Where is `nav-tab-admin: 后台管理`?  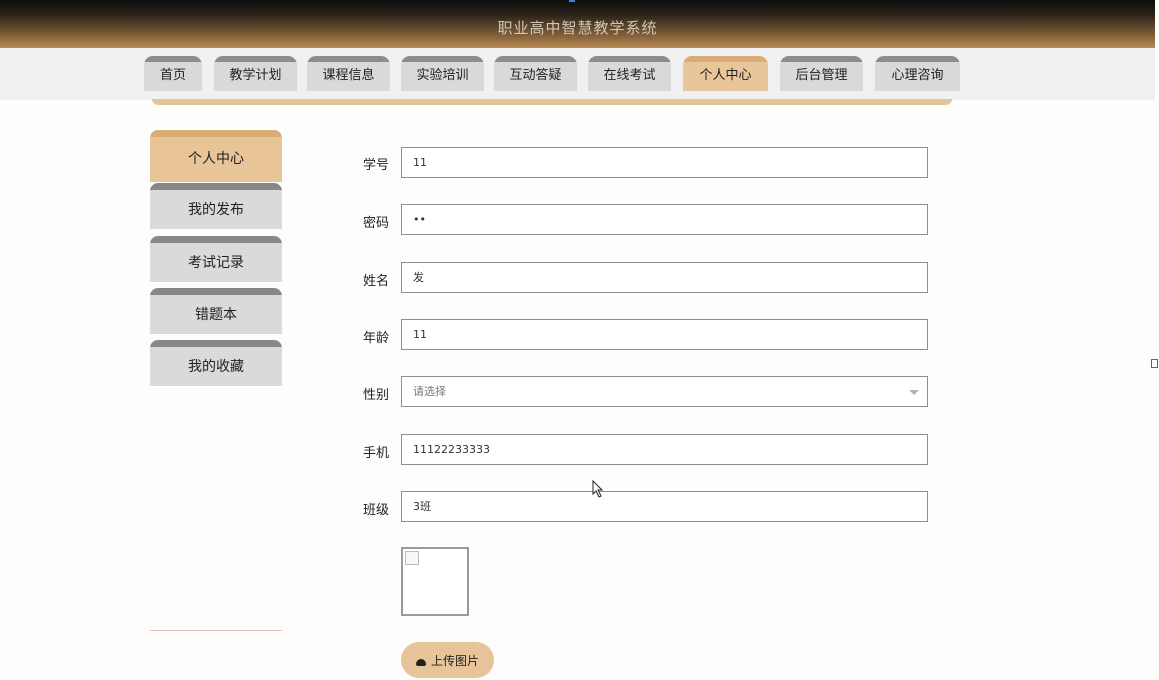
nav-tab-admin: 后台管理 is located at coordinates (821, 73).